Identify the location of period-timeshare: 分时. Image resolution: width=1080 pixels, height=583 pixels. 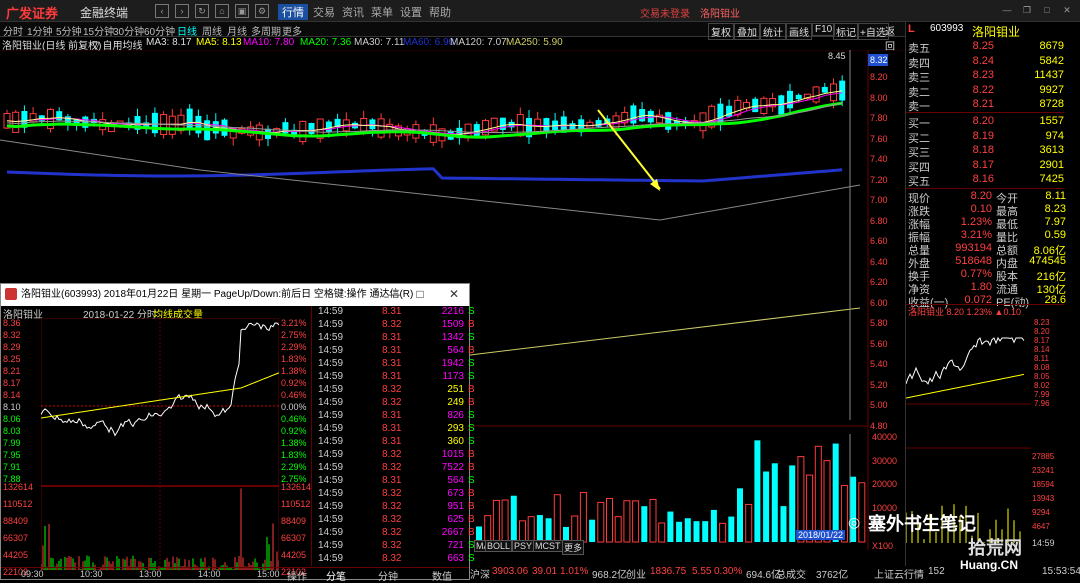
(13, 30).